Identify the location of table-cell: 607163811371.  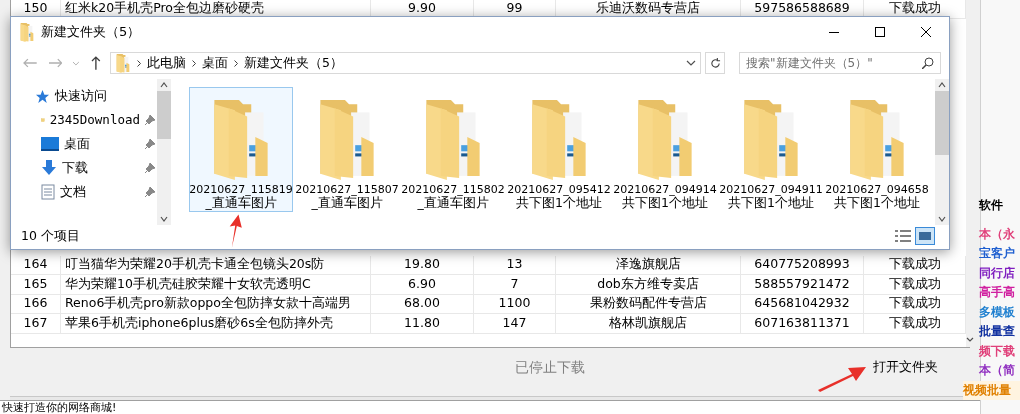
(802, 323).